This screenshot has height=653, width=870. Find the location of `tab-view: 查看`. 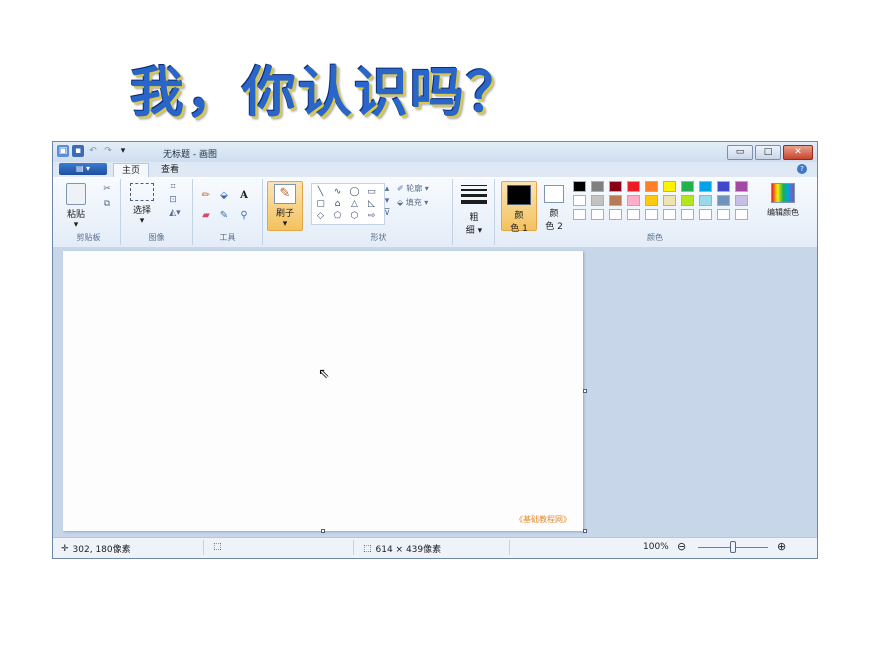

tab-view: 查看 is located at coordinates (170, 170).